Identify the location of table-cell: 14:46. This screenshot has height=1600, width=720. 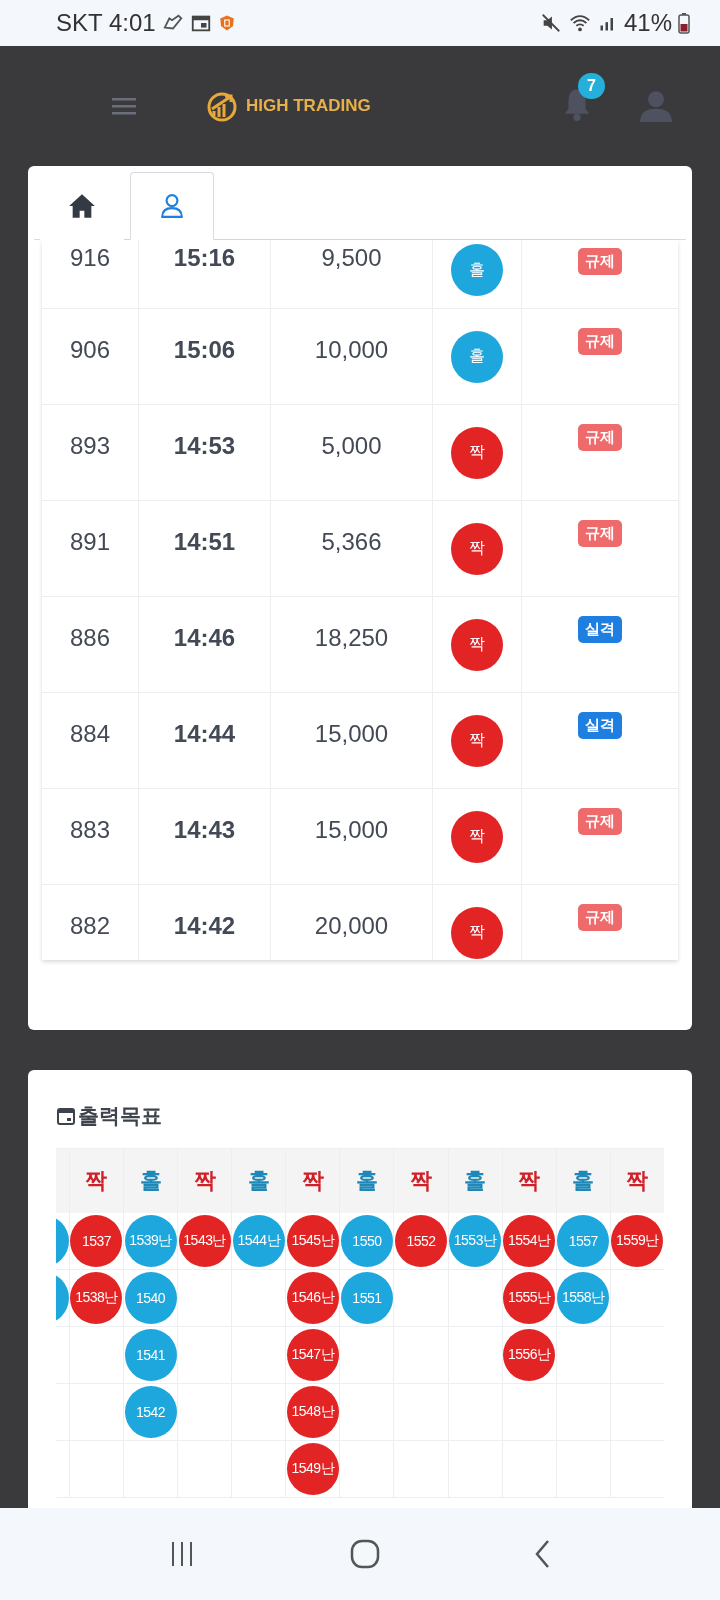
(204, 637).